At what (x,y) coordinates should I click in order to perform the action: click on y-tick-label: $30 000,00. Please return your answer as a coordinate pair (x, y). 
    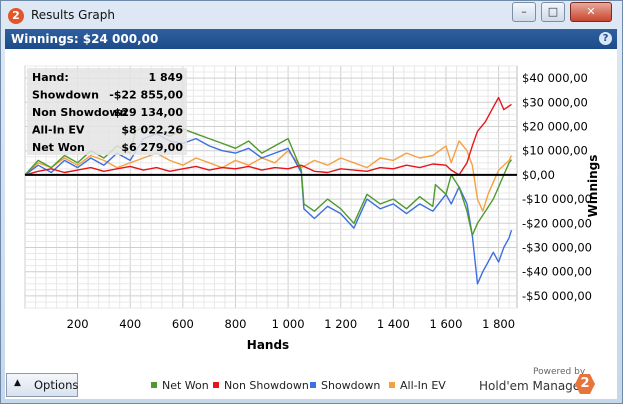
    Looking at the image, I should click on (555, 102).